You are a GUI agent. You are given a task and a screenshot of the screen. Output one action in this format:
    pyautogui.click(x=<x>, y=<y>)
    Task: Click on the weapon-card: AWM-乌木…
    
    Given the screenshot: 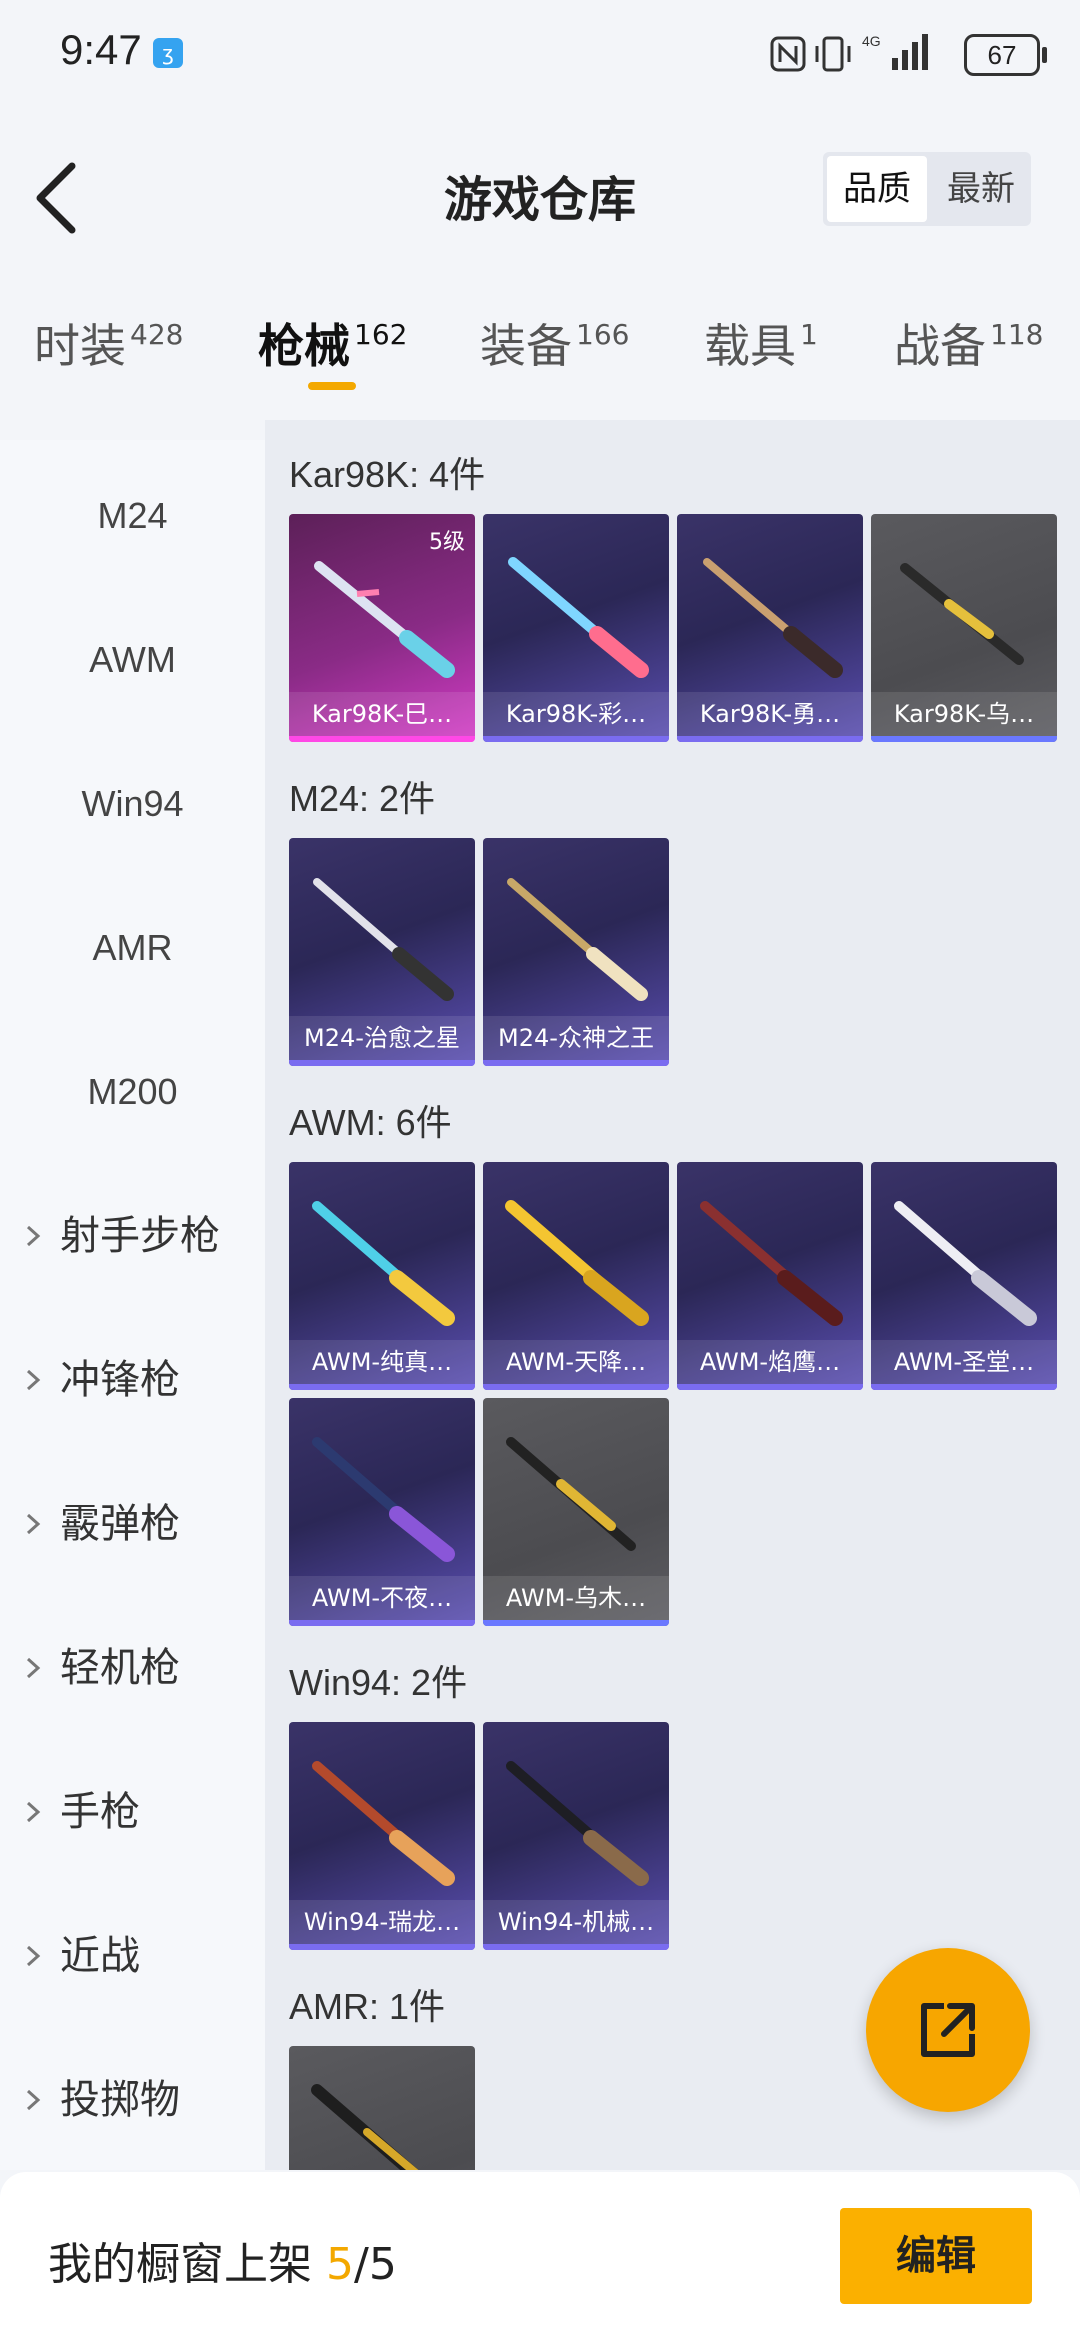 What is the action you would take?
    pyautogui.click(x=576, y=1512)
    